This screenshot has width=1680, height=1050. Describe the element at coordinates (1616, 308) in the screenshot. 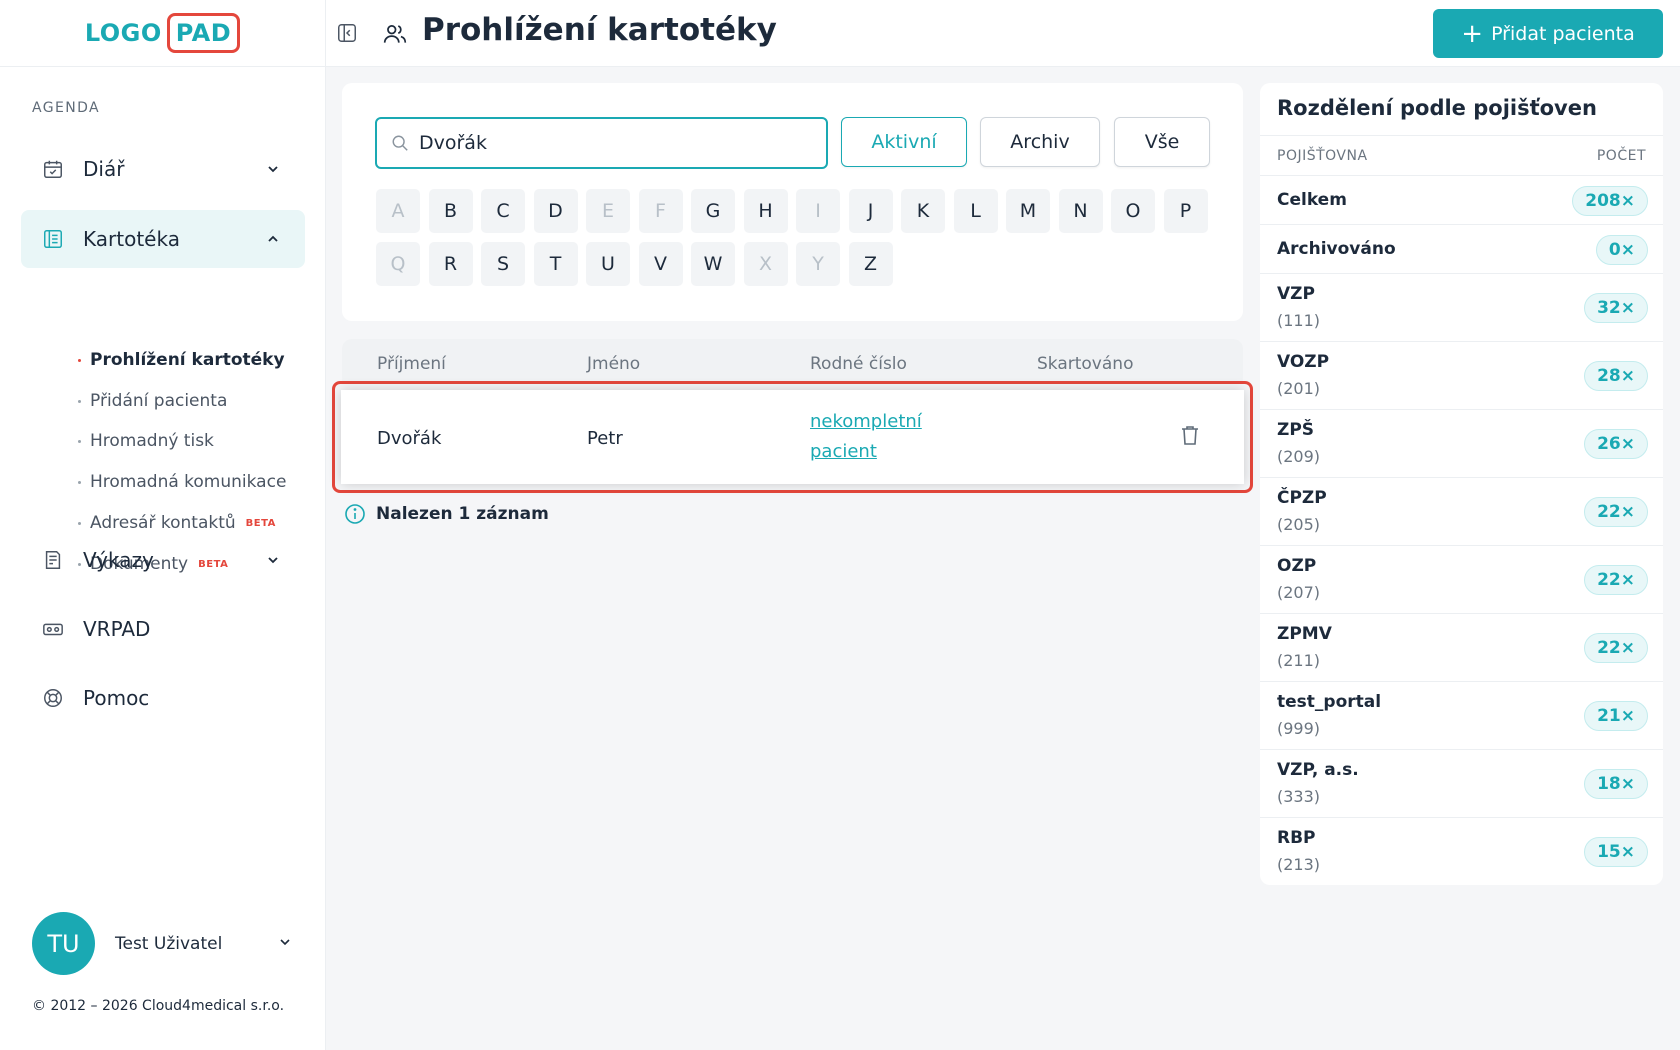

I see `count-badge: 32×` at that location.